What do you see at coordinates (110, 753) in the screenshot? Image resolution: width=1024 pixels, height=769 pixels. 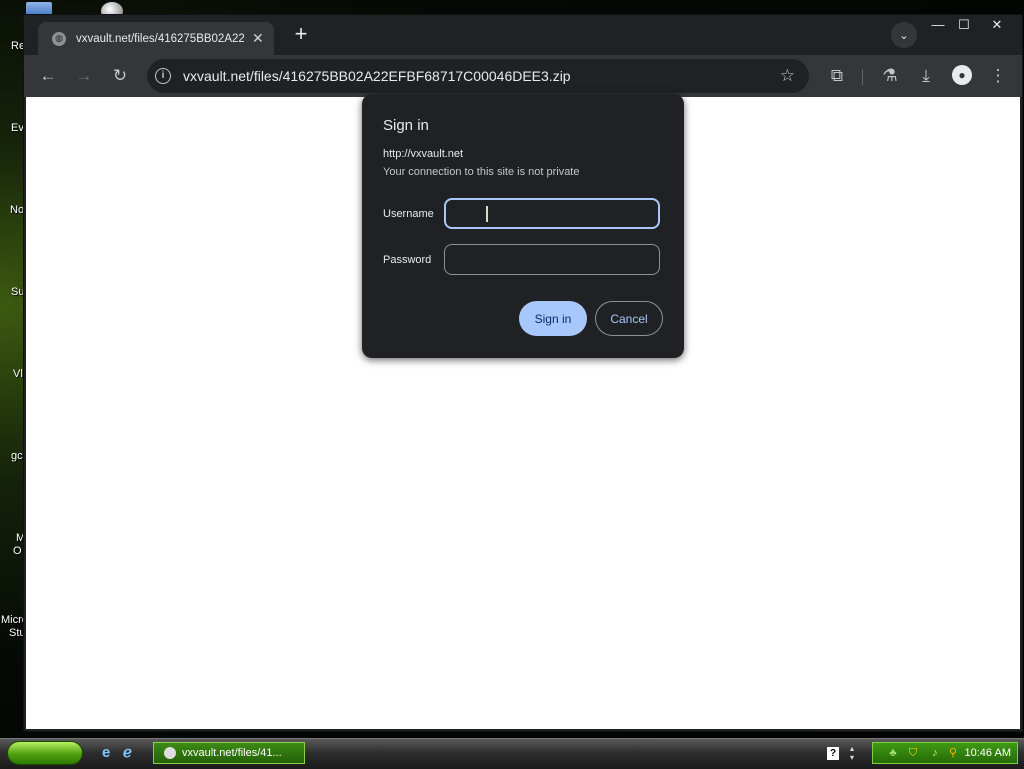 I see `ie-icon: e` at bounding box center [110, 753].